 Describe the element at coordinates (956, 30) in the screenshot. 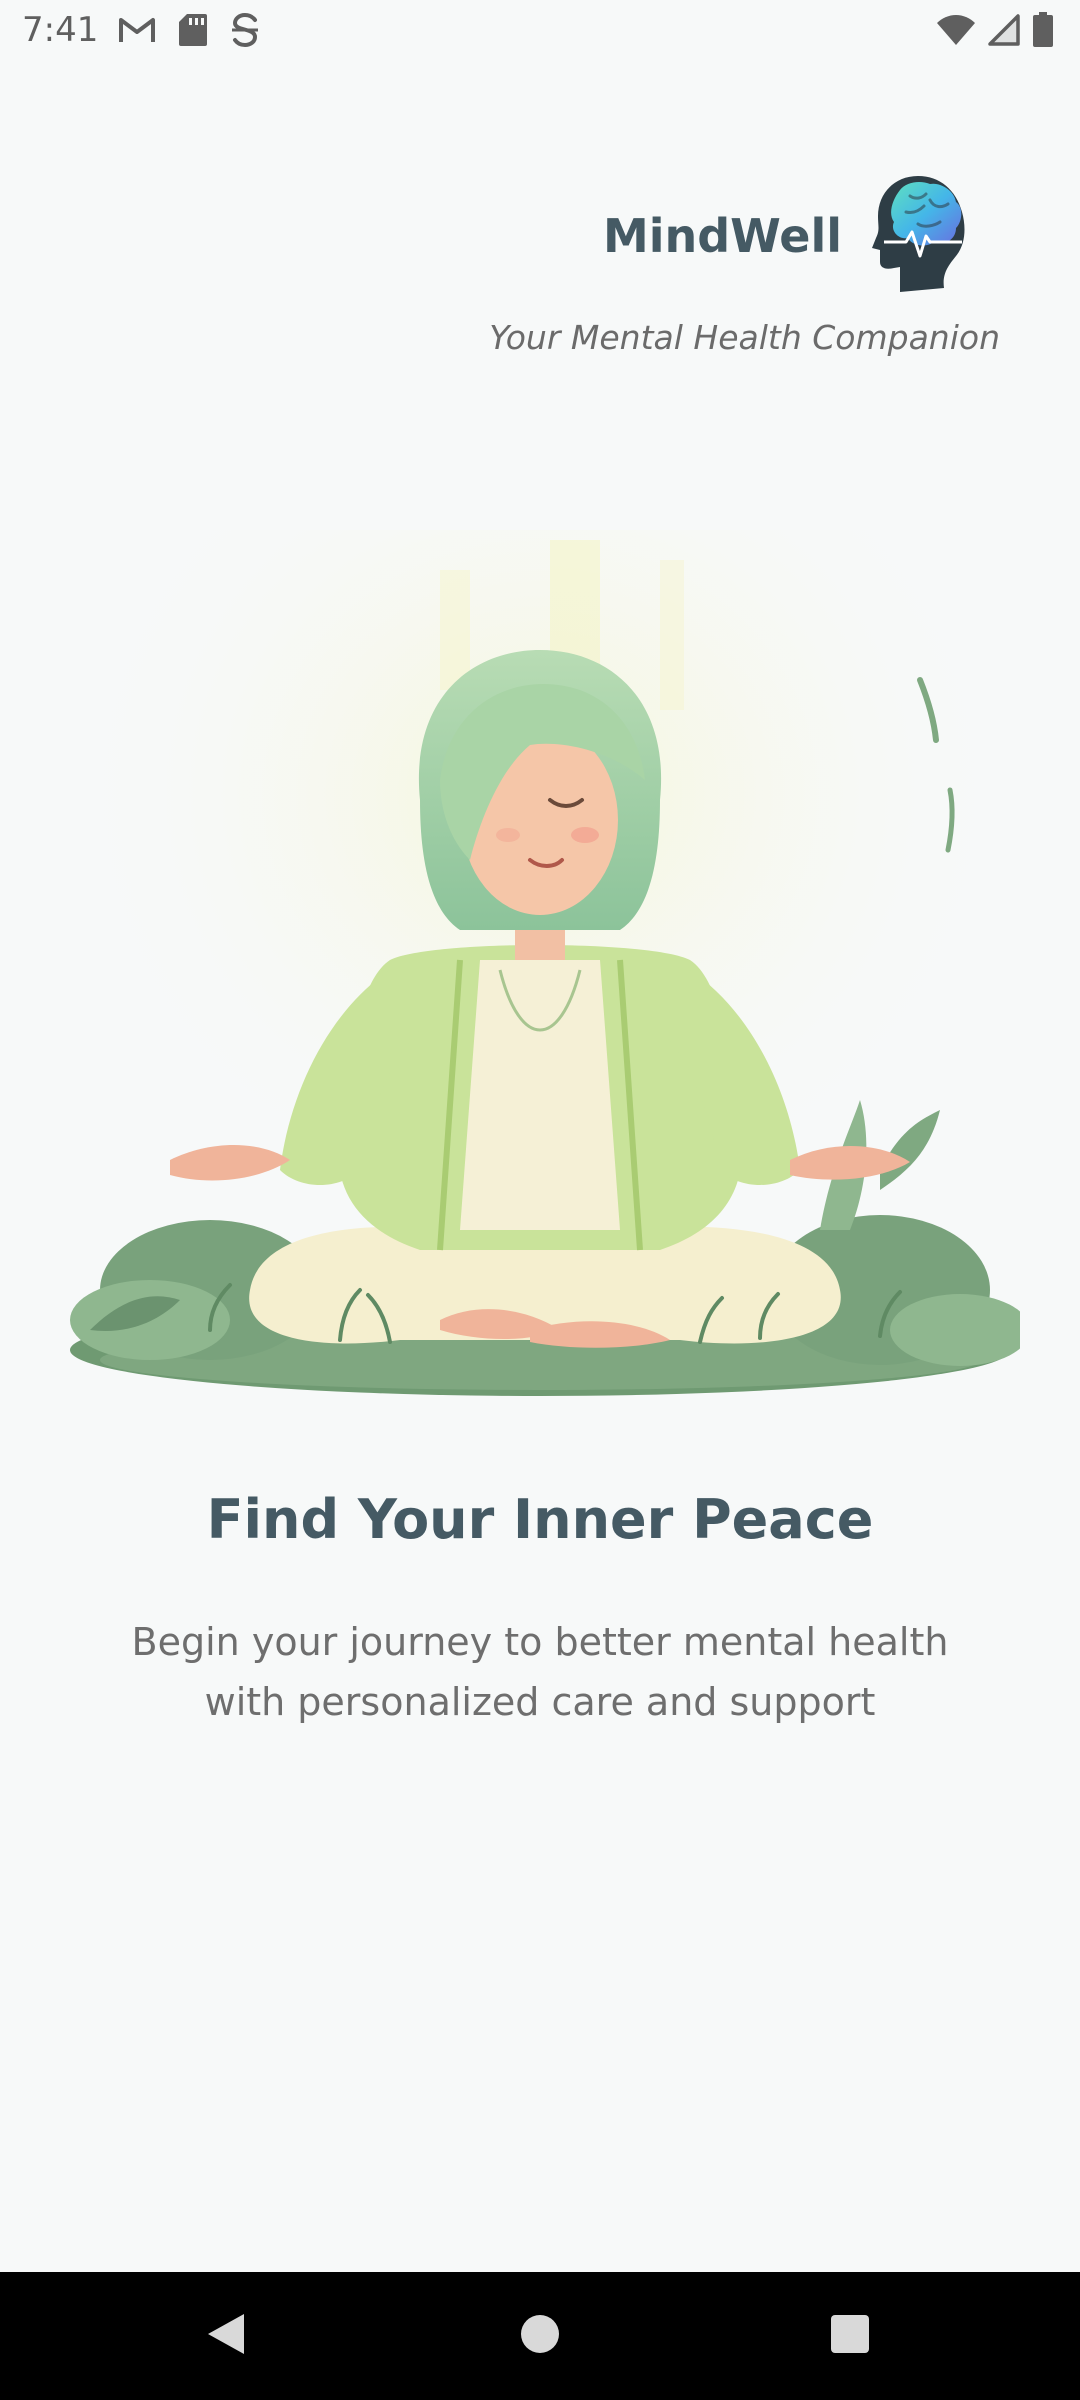

I see `wifi-icon` at that location.